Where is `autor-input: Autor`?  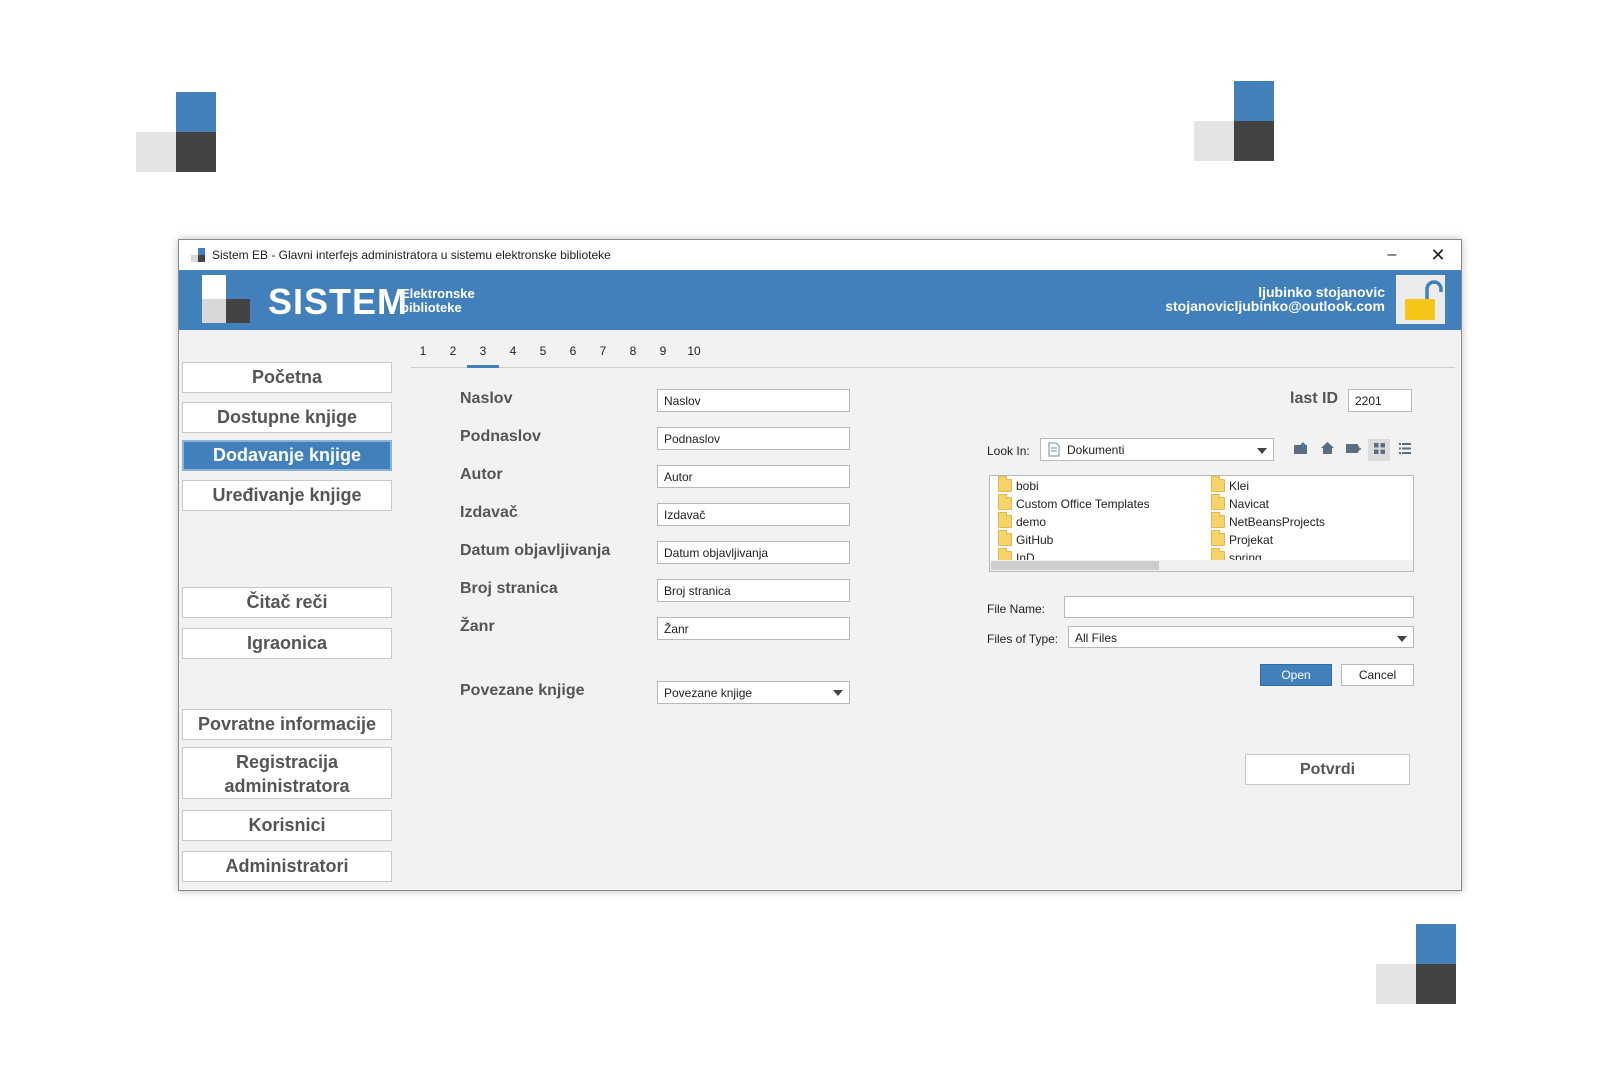
autor-input: Autor is located at coordinates (753, 476).